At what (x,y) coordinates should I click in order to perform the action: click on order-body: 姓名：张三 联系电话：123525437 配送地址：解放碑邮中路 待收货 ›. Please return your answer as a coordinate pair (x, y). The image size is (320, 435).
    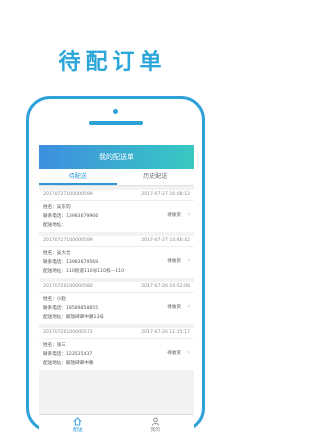
    Looking at the image, I should click on (116, 354).